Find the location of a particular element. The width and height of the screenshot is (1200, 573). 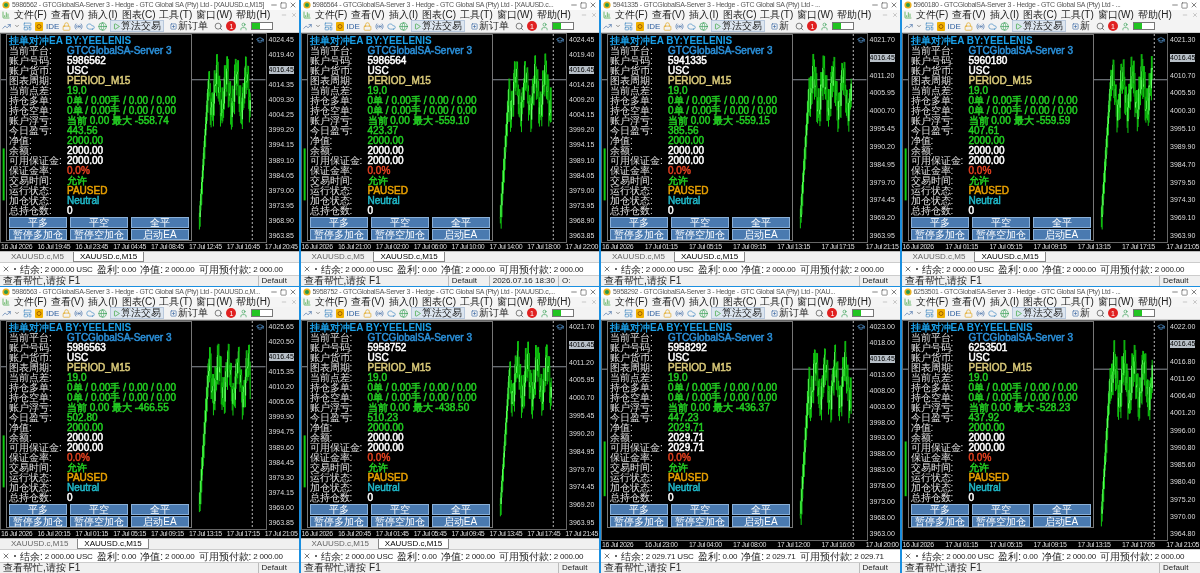

chart-tab: XAUUSD.c,M15 is located at coordinates (40, 544).